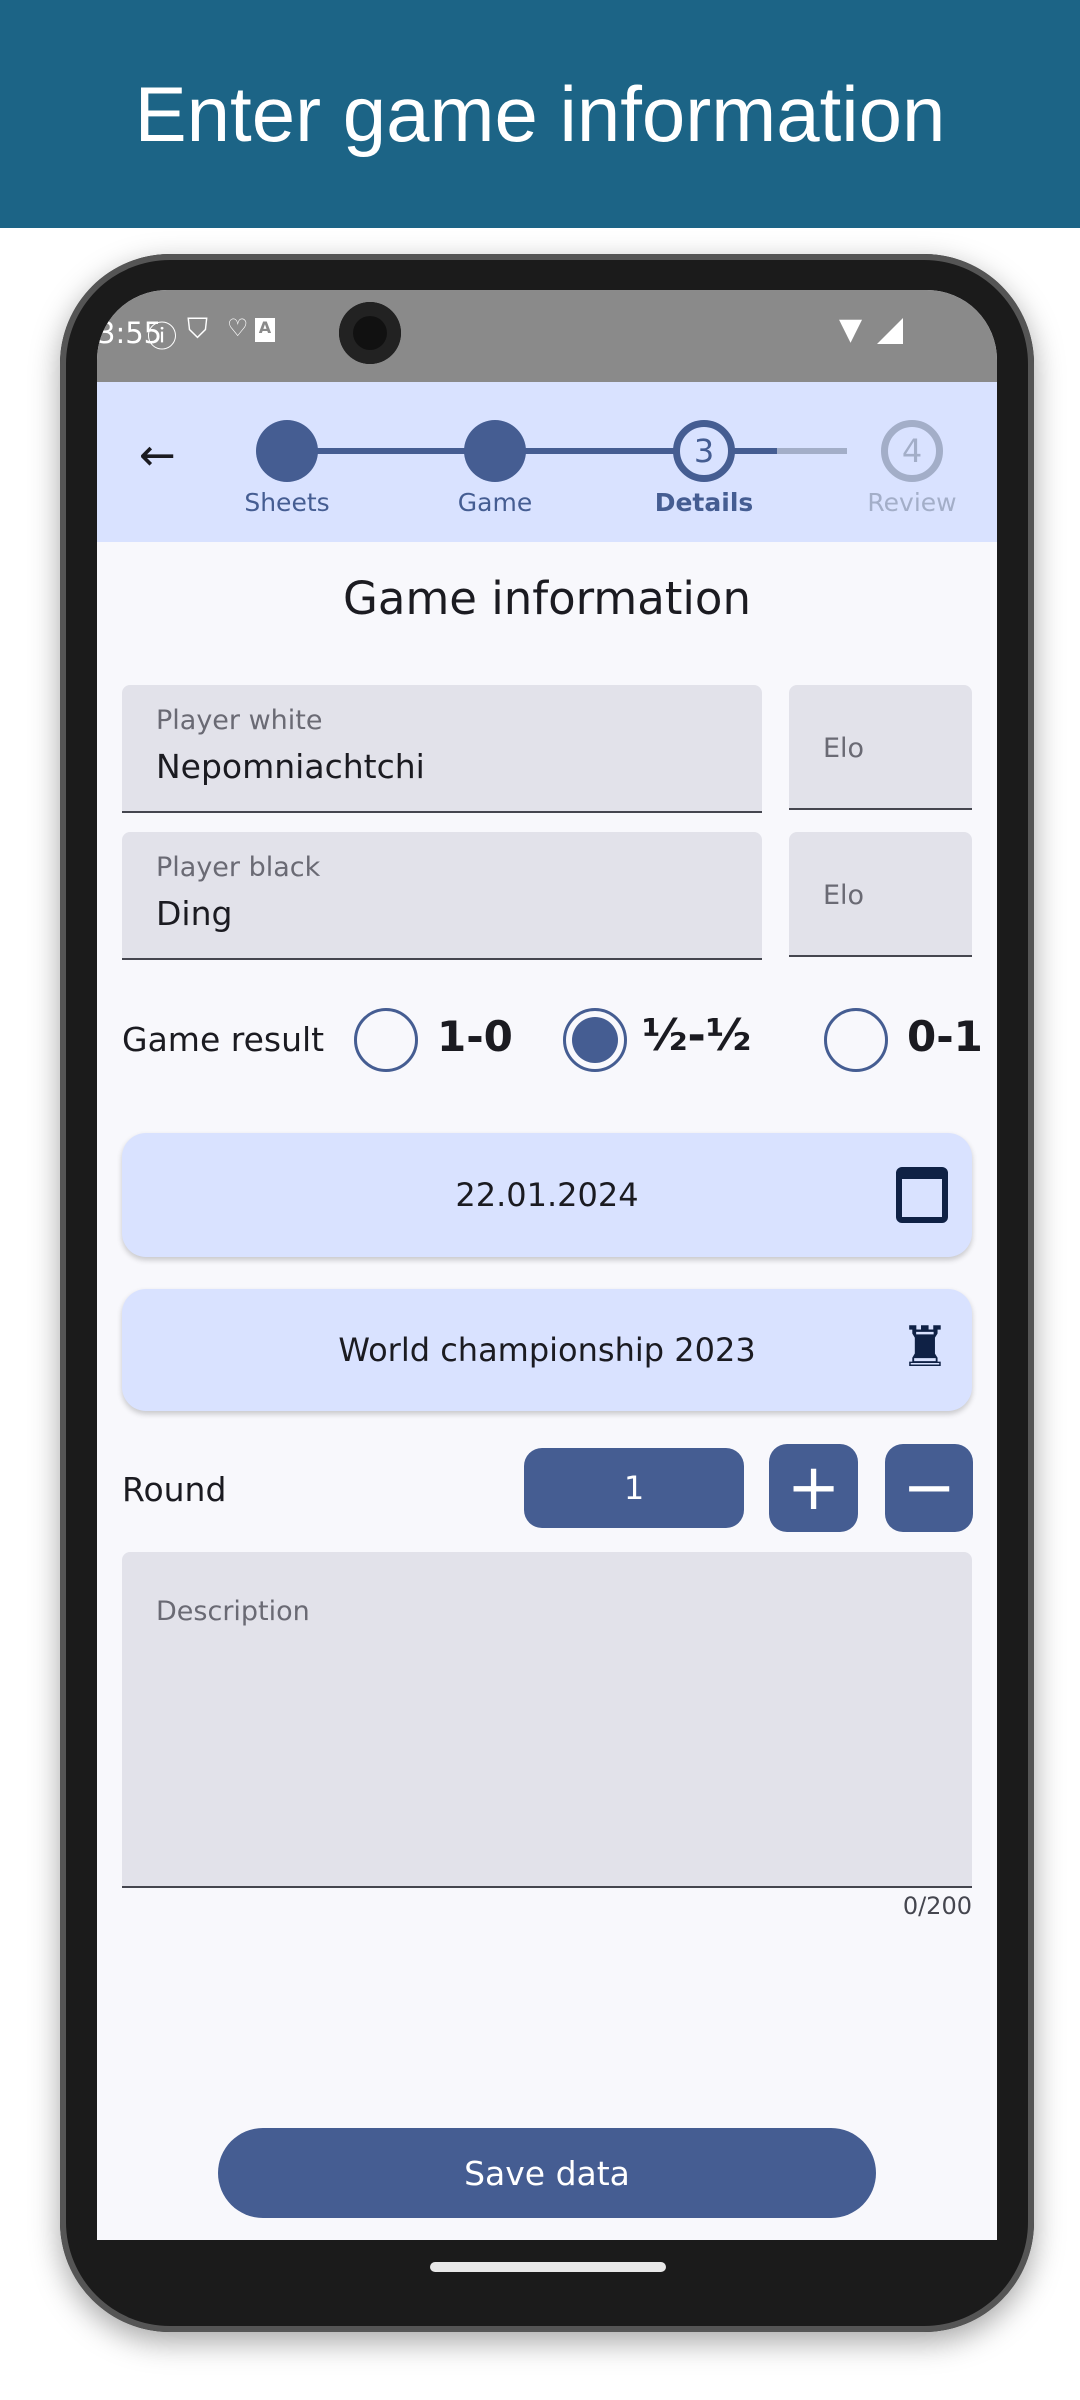  What do you see at coordinates (495, 451) in the screenshot?
I see `step-game` at bounding box center [495, 451].